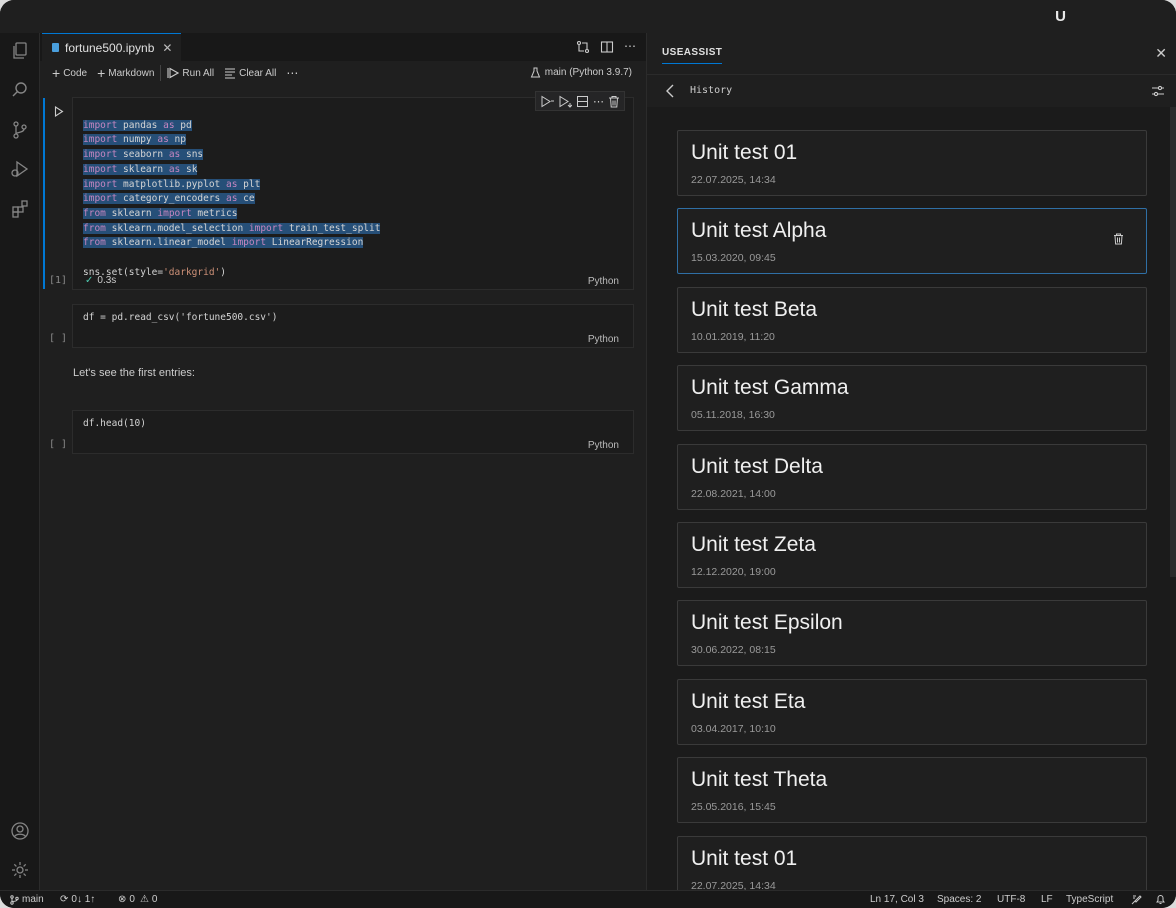  Describe the element at coordinates (109, 424) in the screenshot. I see `cell-3-source: df.head(10)` at that location.